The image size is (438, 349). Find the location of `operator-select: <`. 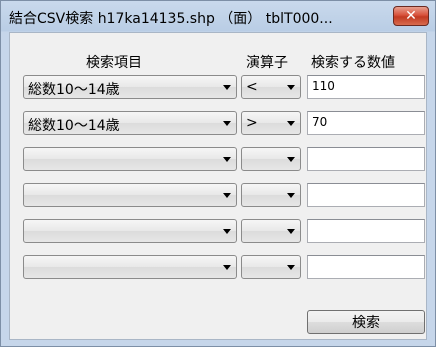

operator-select: < is located at coordinates (271, 87).